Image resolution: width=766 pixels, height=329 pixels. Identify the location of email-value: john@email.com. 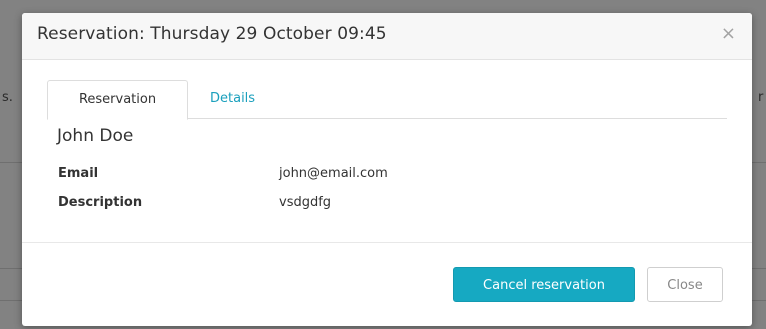
(333, 173).